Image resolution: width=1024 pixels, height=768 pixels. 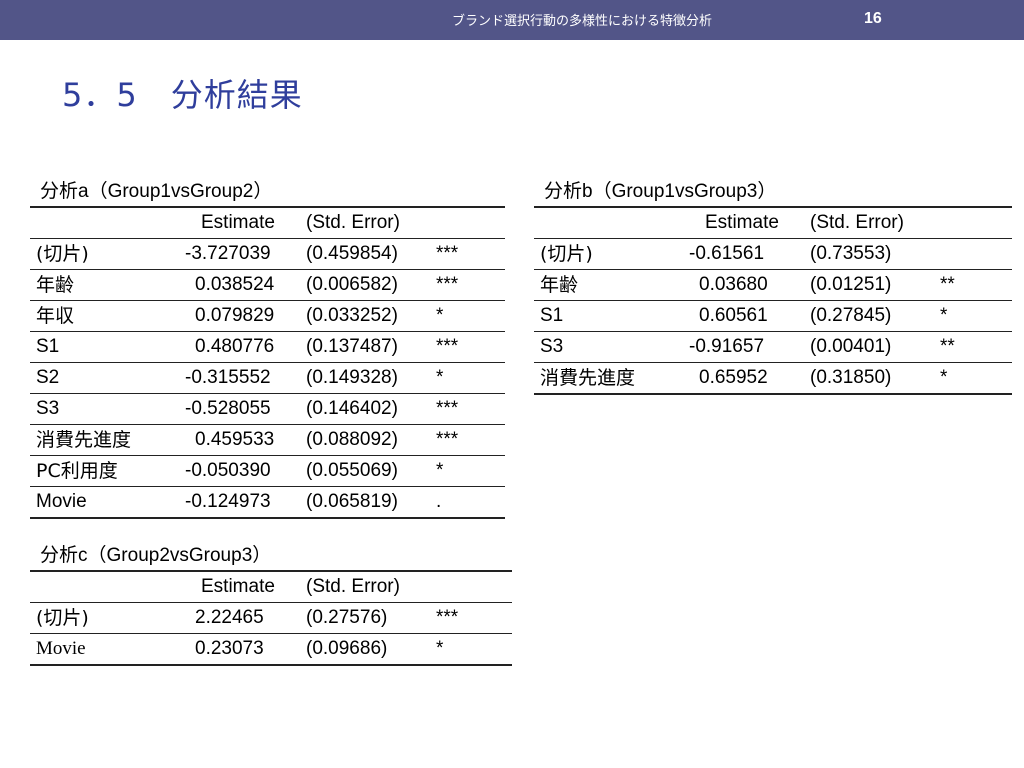 I want to click on row-std-error: (0.73553), so click(x=869, y=254).